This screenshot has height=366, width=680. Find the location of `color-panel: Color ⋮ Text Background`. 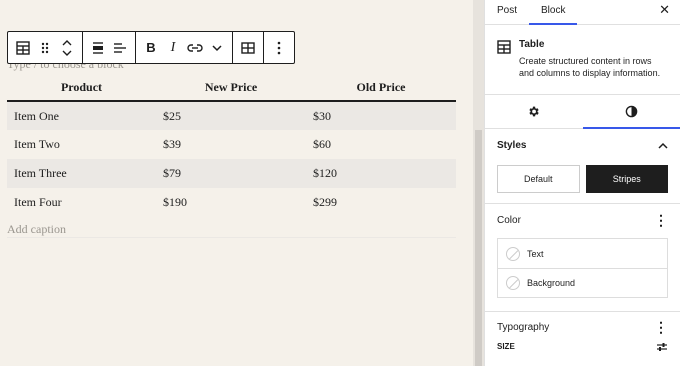

color-panel: Color ⋮ Text Background is located at coordinates (582, 258).